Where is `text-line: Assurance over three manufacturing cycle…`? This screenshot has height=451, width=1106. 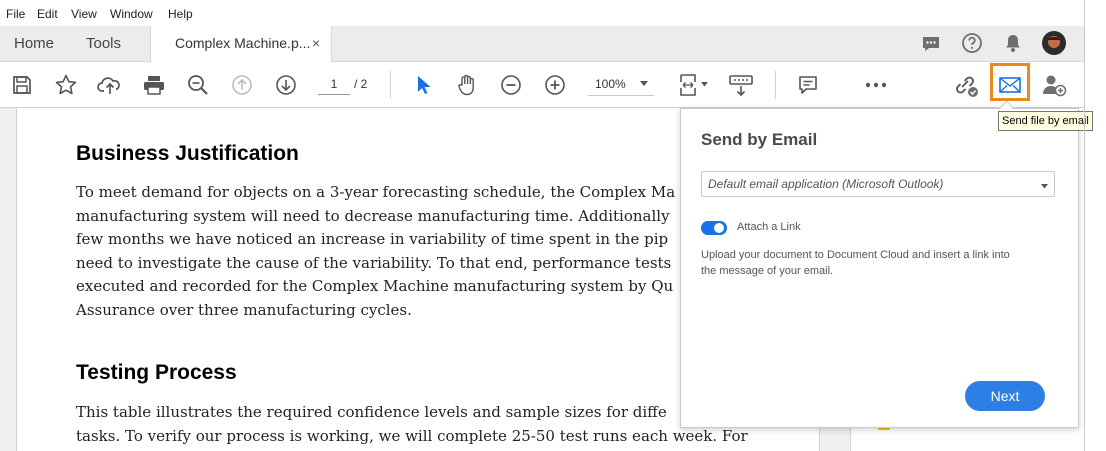
text-line: Assurance over three manufacturing cycle… is located at coordinates (244, 309).